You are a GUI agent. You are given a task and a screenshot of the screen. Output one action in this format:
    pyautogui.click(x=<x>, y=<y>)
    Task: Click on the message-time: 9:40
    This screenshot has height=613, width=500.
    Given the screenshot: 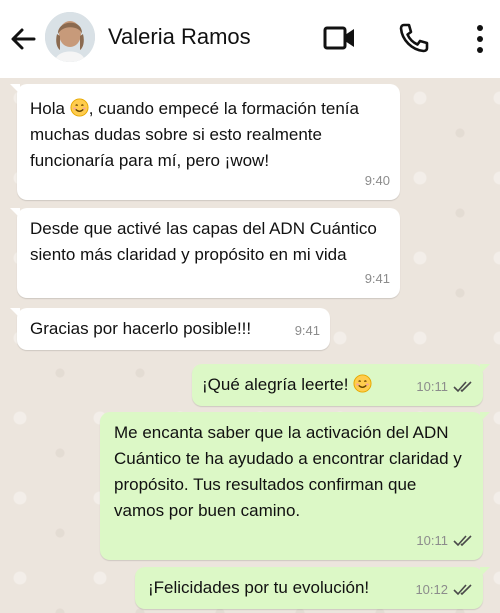 What is the action you would take?
    pyautogui.click(x=377, y=180)
    